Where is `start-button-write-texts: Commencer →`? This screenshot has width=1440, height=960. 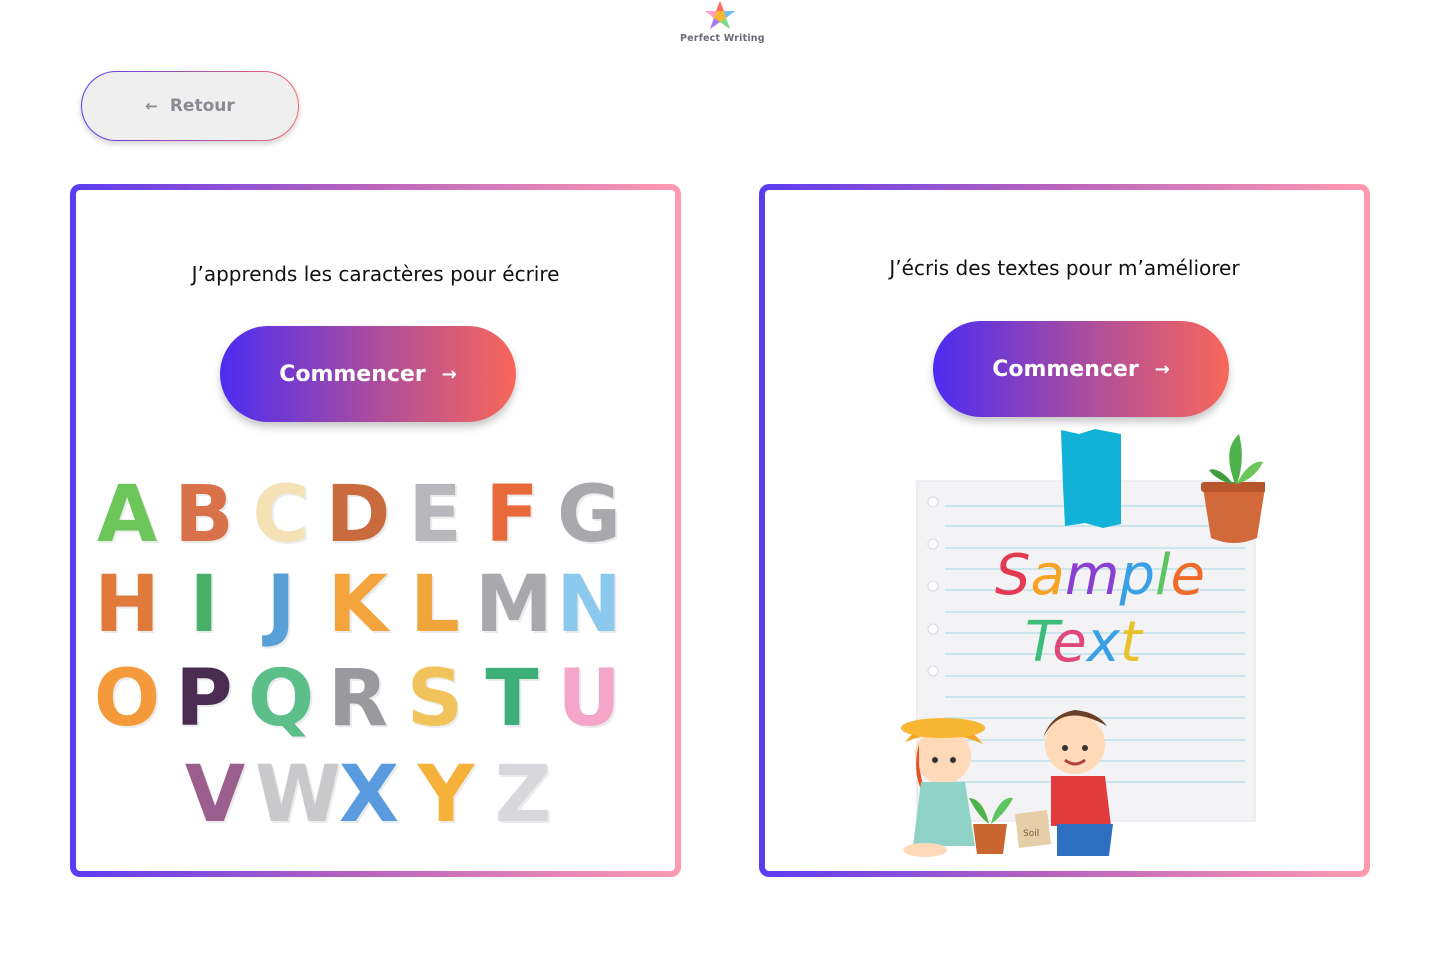
start-button-write-texts: Commencer → is located at coordinates (1081, 369).